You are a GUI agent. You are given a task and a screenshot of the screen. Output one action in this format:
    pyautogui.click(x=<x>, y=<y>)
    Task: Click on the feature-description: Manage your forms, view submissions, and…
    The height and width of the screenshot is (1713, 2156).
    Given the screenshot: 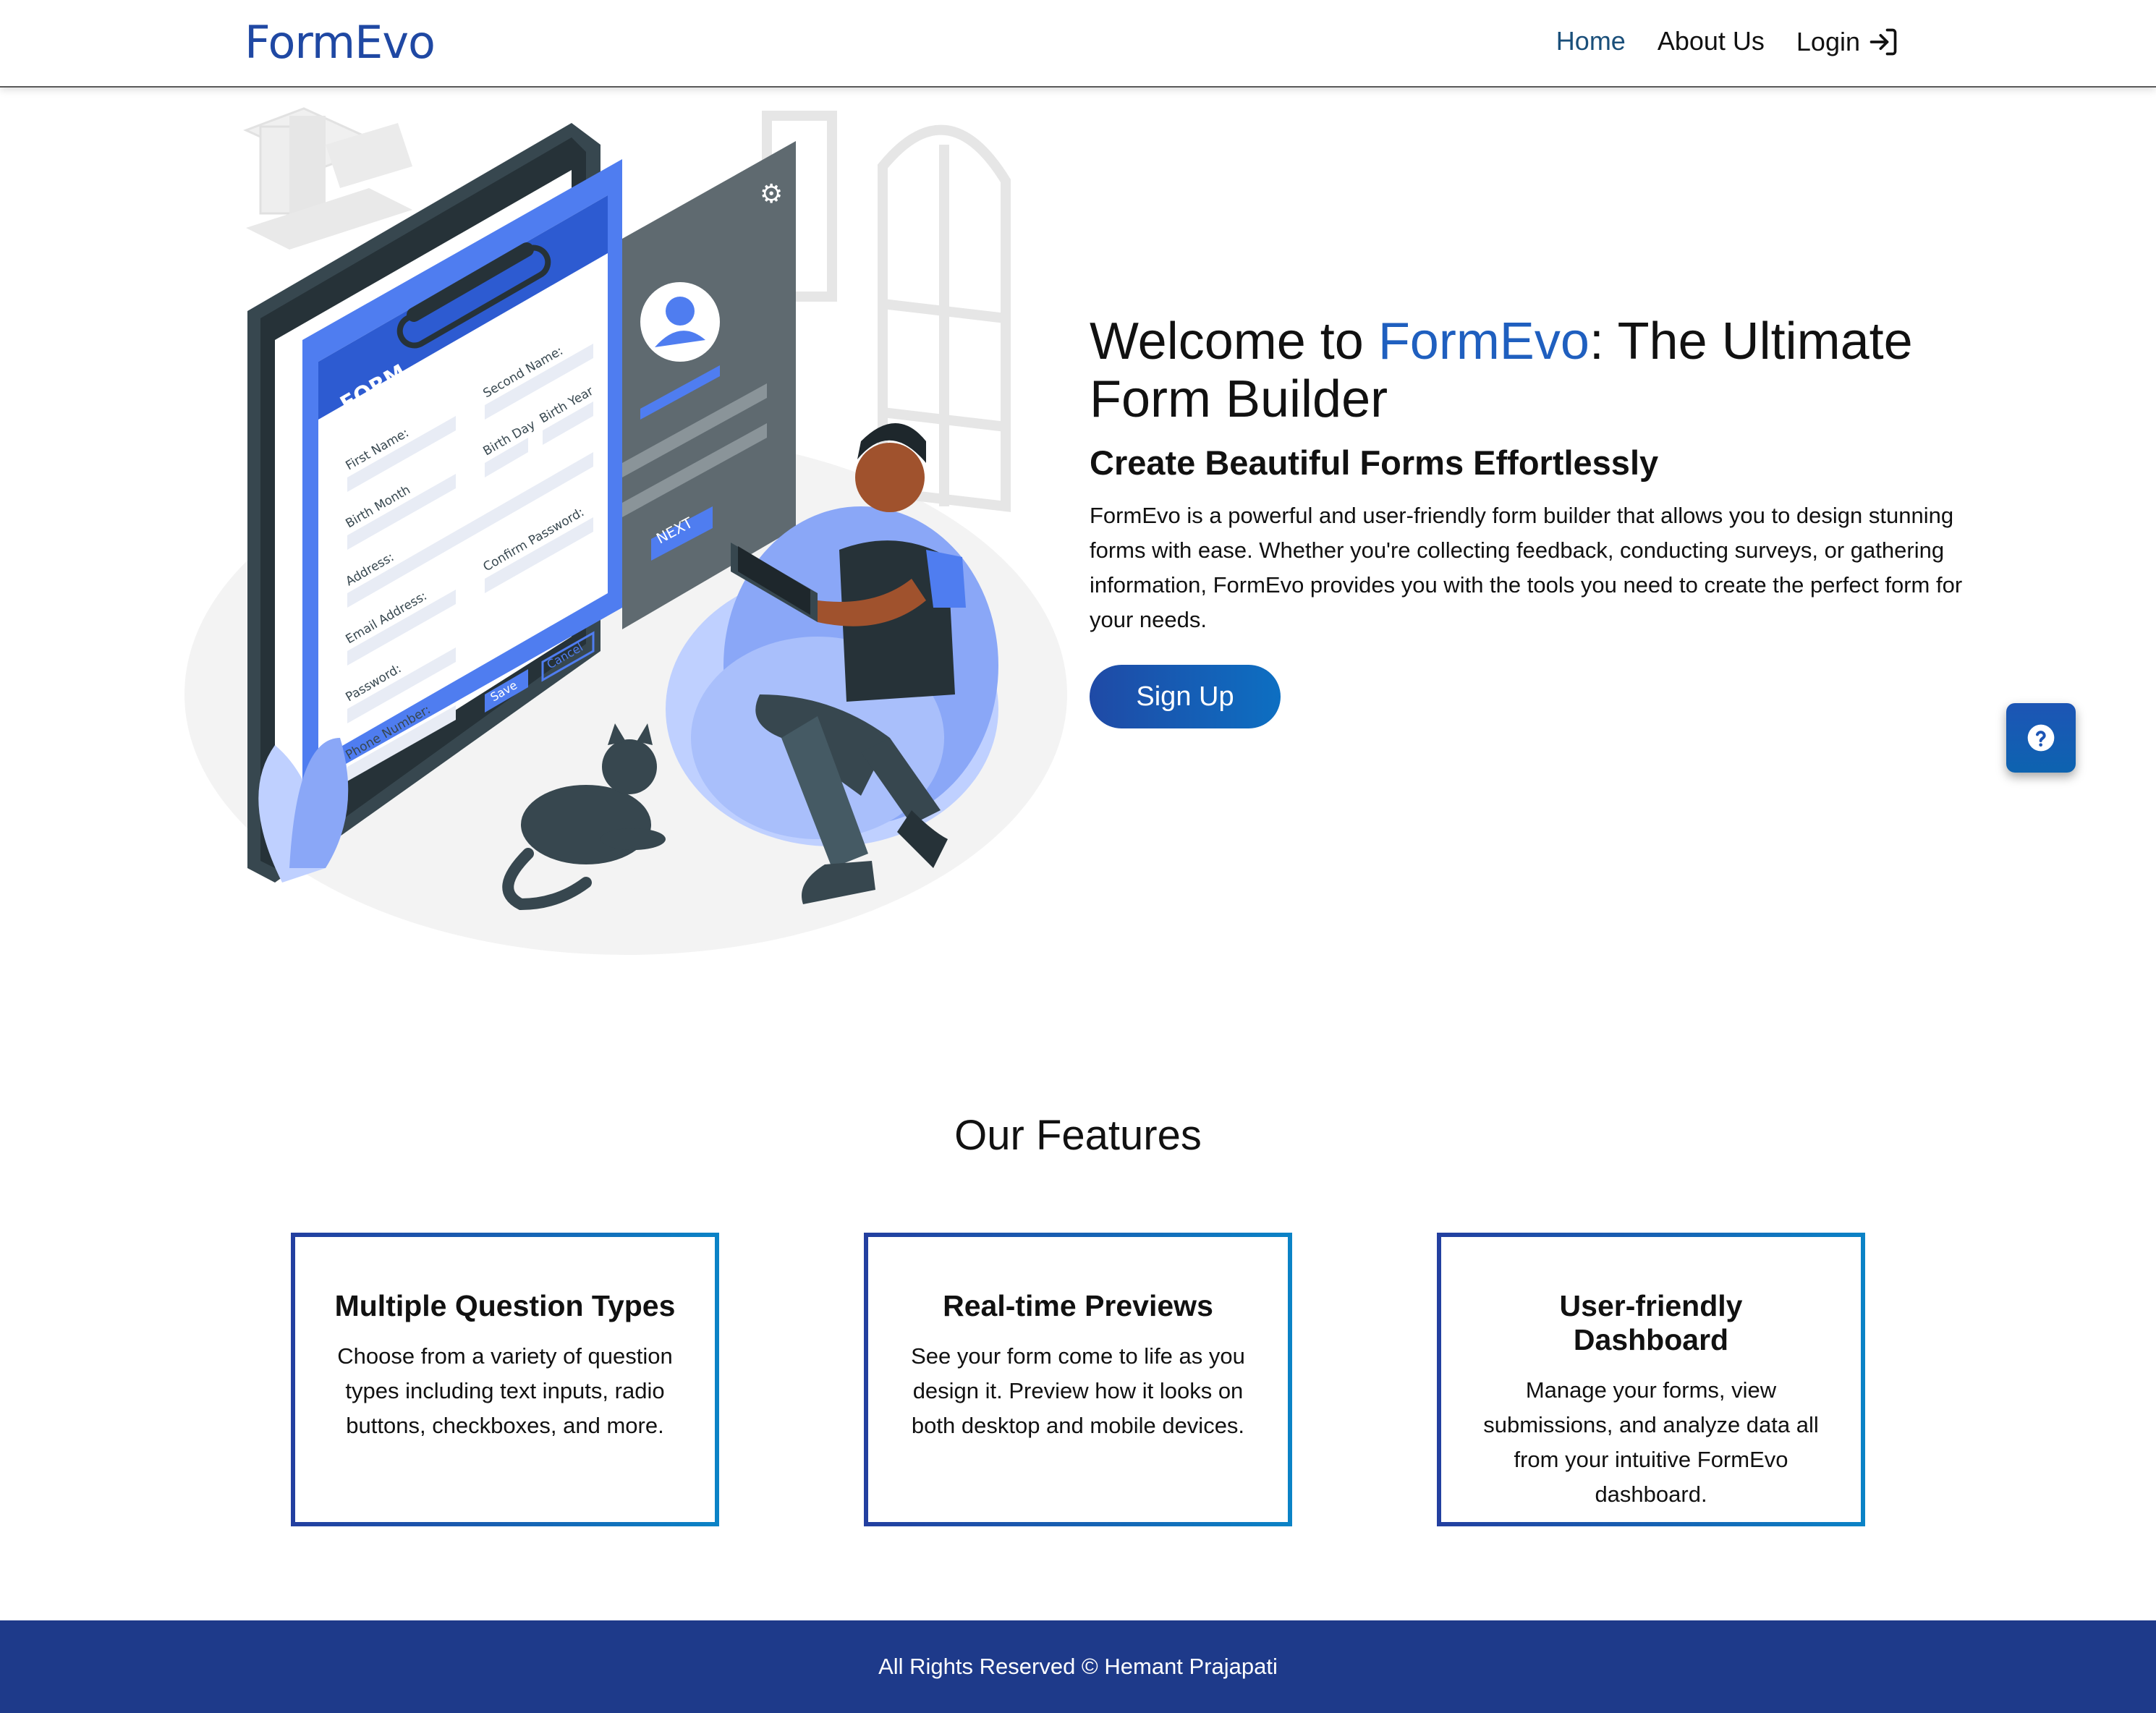 What is the action you would take?
    pyautogui.click(x=1651, y=1442)
    